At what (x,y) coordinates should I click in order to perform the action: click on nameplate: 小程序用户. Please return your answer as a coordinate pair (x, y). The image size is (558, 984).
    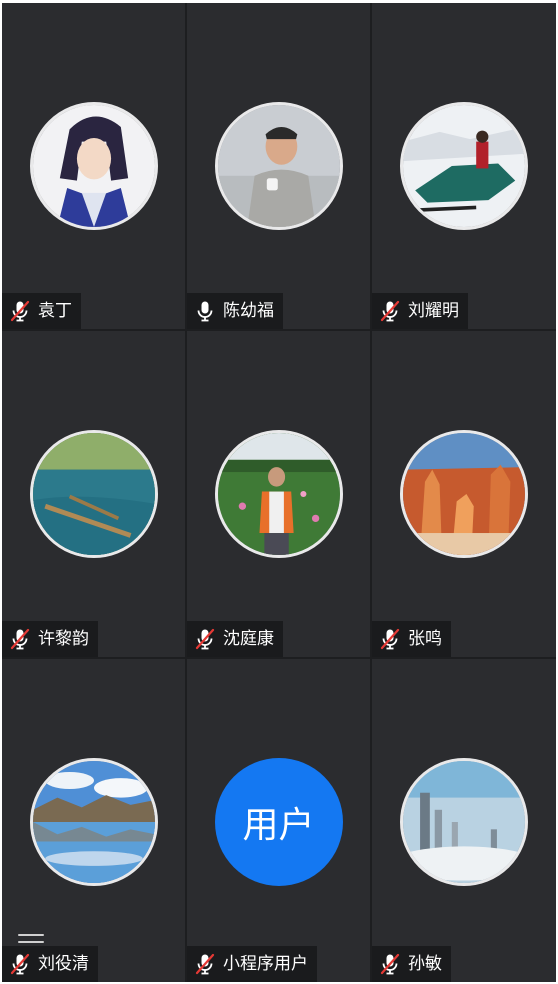
    Looking at the image, I should click on (252, 964).